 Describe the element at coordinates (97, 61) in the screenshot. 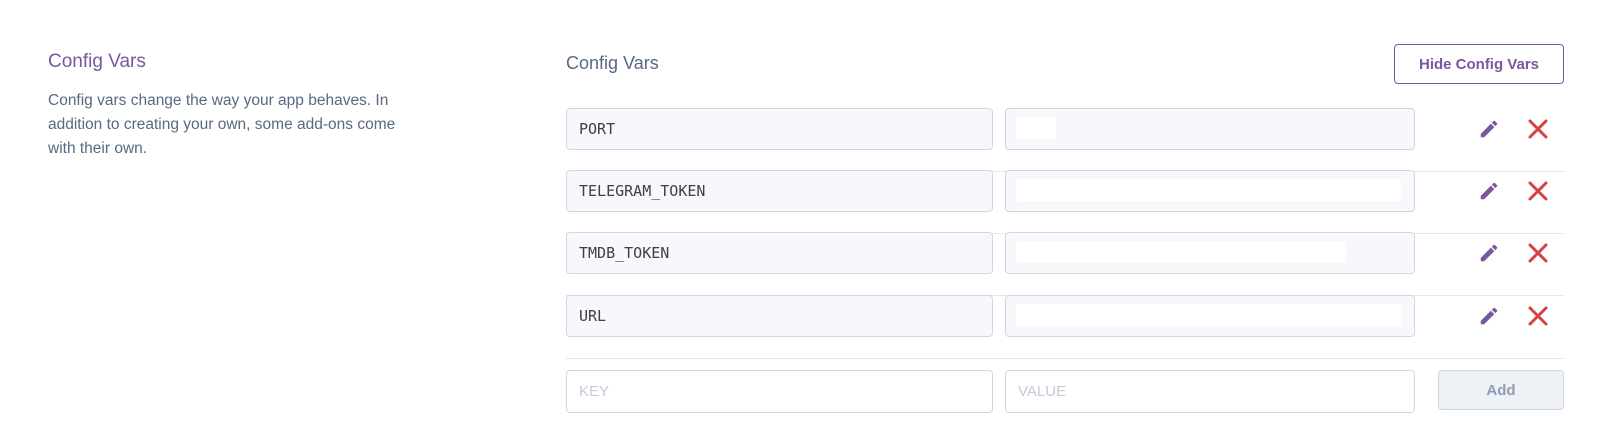

I see `section-title: Config Vars` at that location.